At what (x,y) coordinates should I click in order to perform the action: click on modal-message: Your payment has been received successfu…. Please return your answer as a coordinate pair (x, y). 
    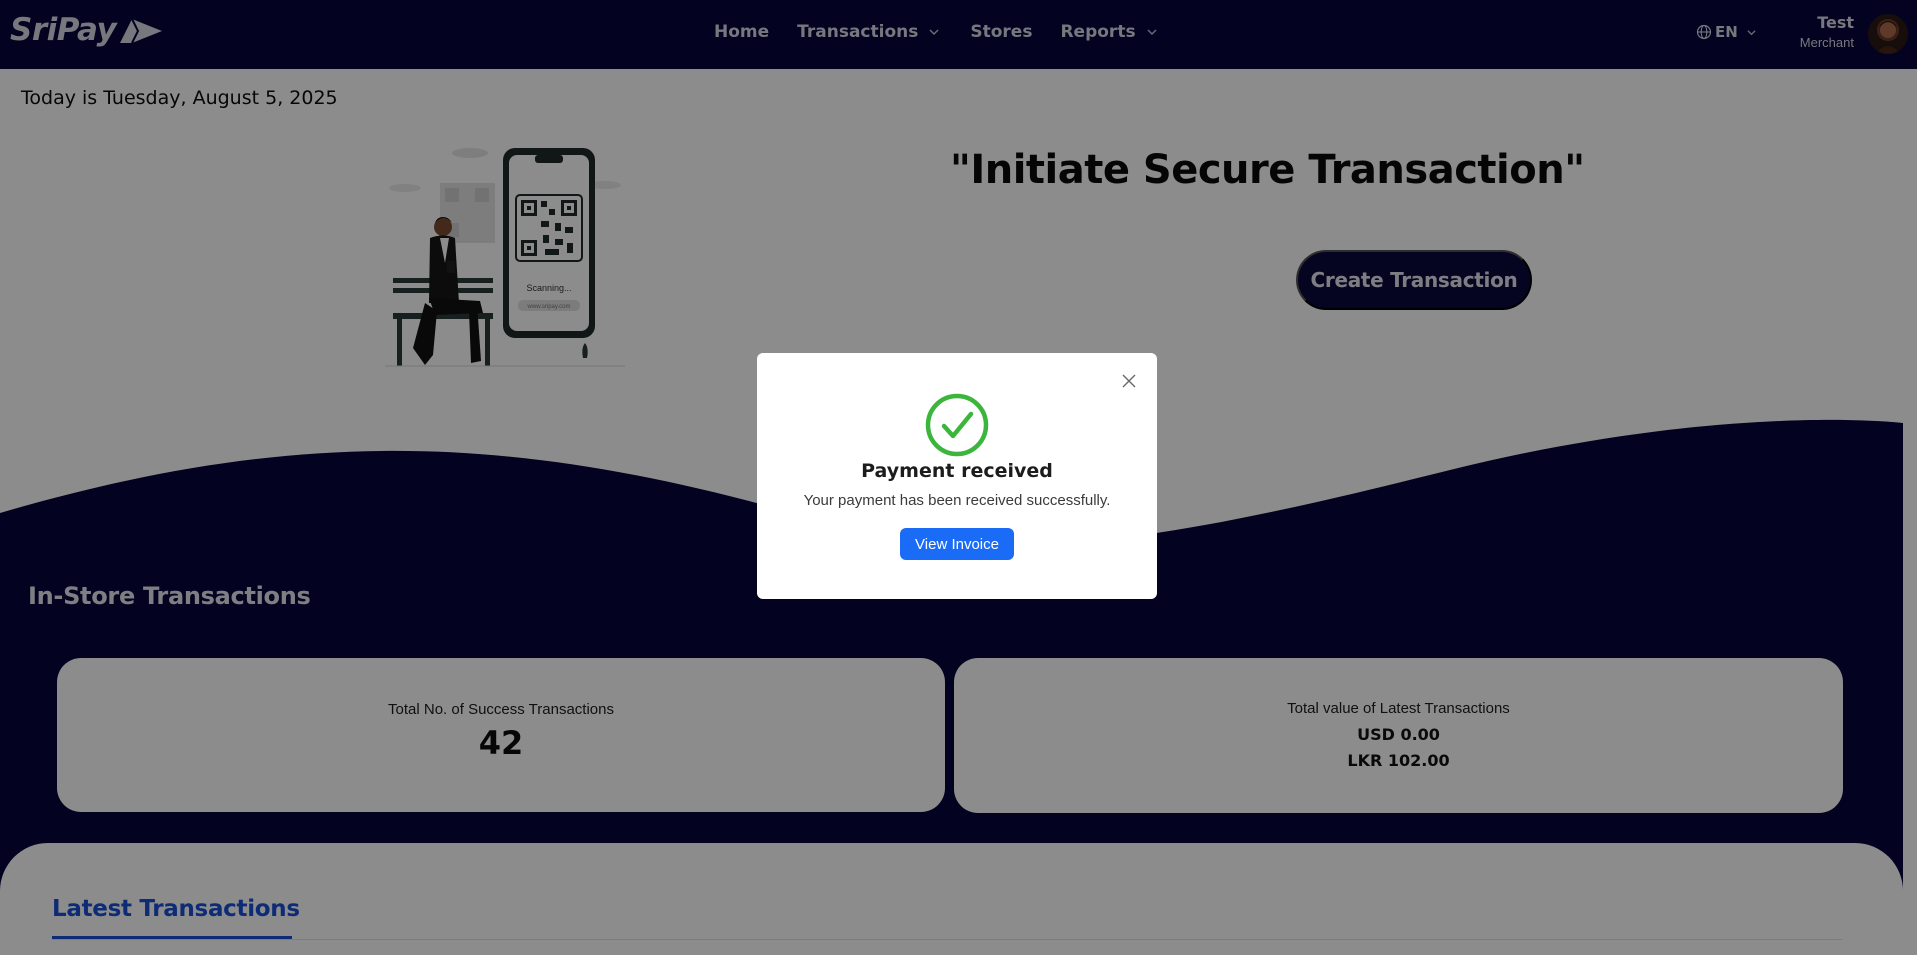
    Looking at the image, I should click on (957, 500).